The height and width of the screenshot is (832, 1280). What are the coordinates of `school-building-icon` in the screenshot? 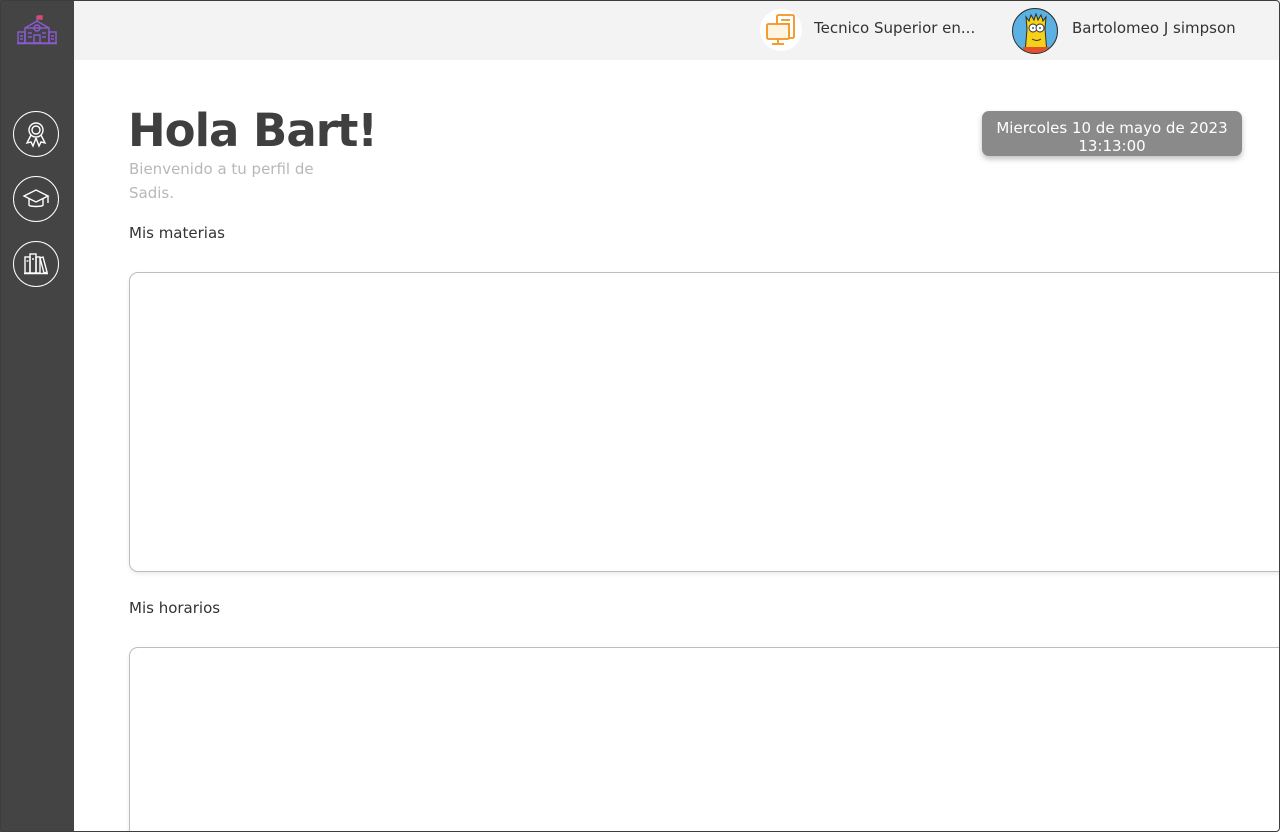 It's located at (37, 30).